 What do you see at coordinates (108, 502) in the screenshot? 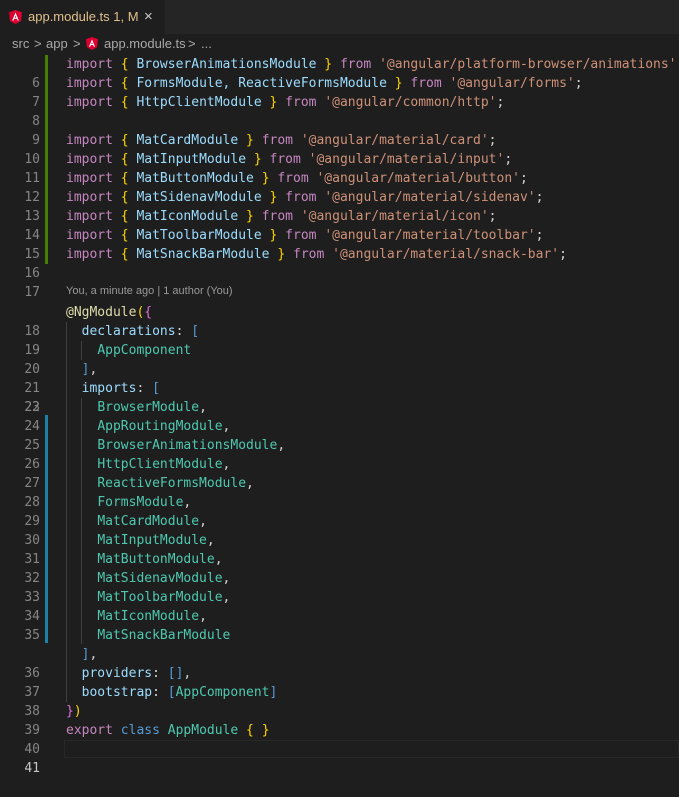
I see `code-line: 28 FormsModule,` at bounding box center [108, 502].